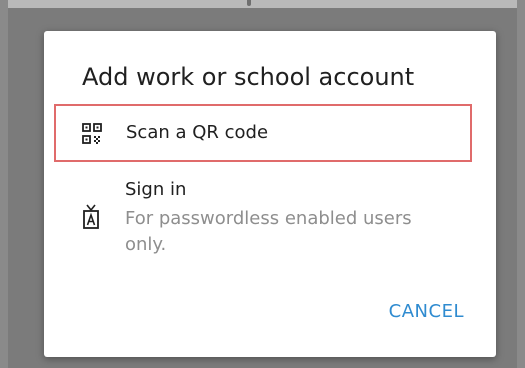  I want to click on backdrop-left-band, so click(4, 184).